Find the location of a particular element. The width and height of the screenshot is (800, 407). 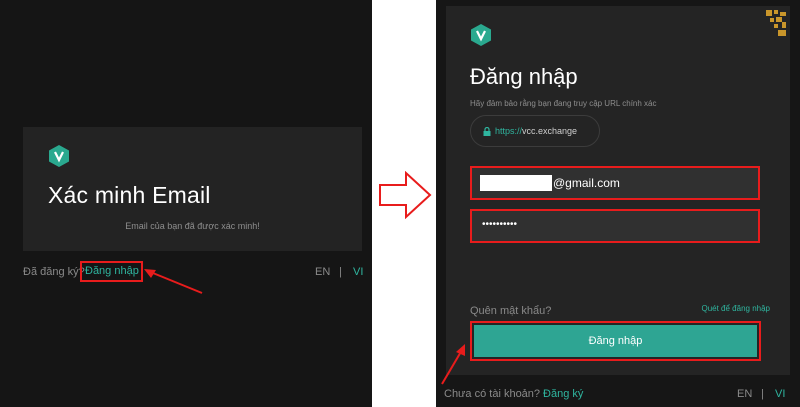

url-badge: https://vcc.exchange is located at coordinates (535, 131).